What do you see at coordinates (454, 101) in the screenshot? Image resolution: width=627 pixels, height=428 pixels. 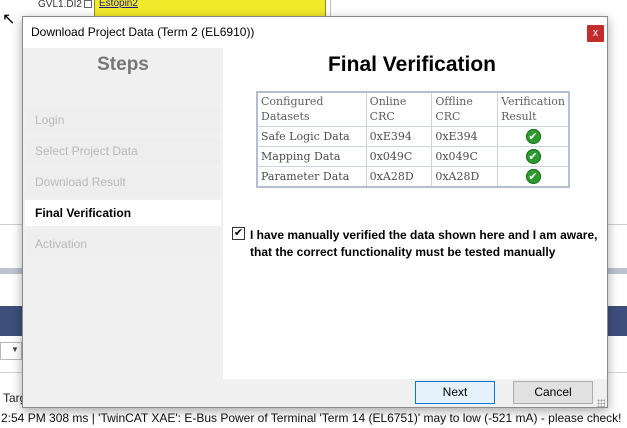 I see `header-line: Offline` at bounding box center [454, 101].